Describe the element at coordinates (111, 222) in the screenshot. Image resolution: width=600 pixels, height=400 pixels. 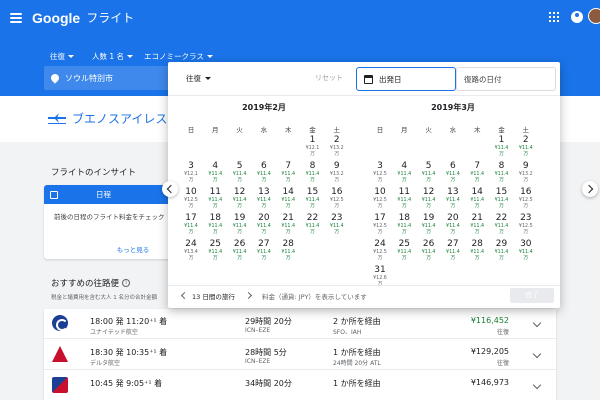
I see `insight-card: 日程 前後の日程のフライト料金をチェック もっと見る` at that location.